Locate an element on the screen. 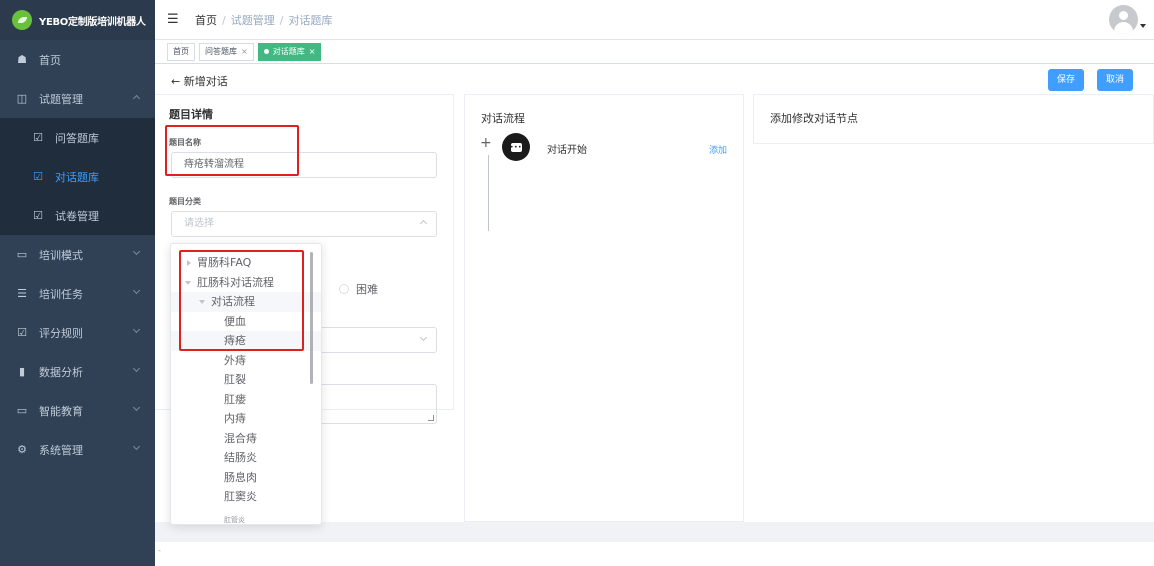 The image size is (1154, 566). tree-node-label: 肠息肉 is located at coordinates (240, 477).